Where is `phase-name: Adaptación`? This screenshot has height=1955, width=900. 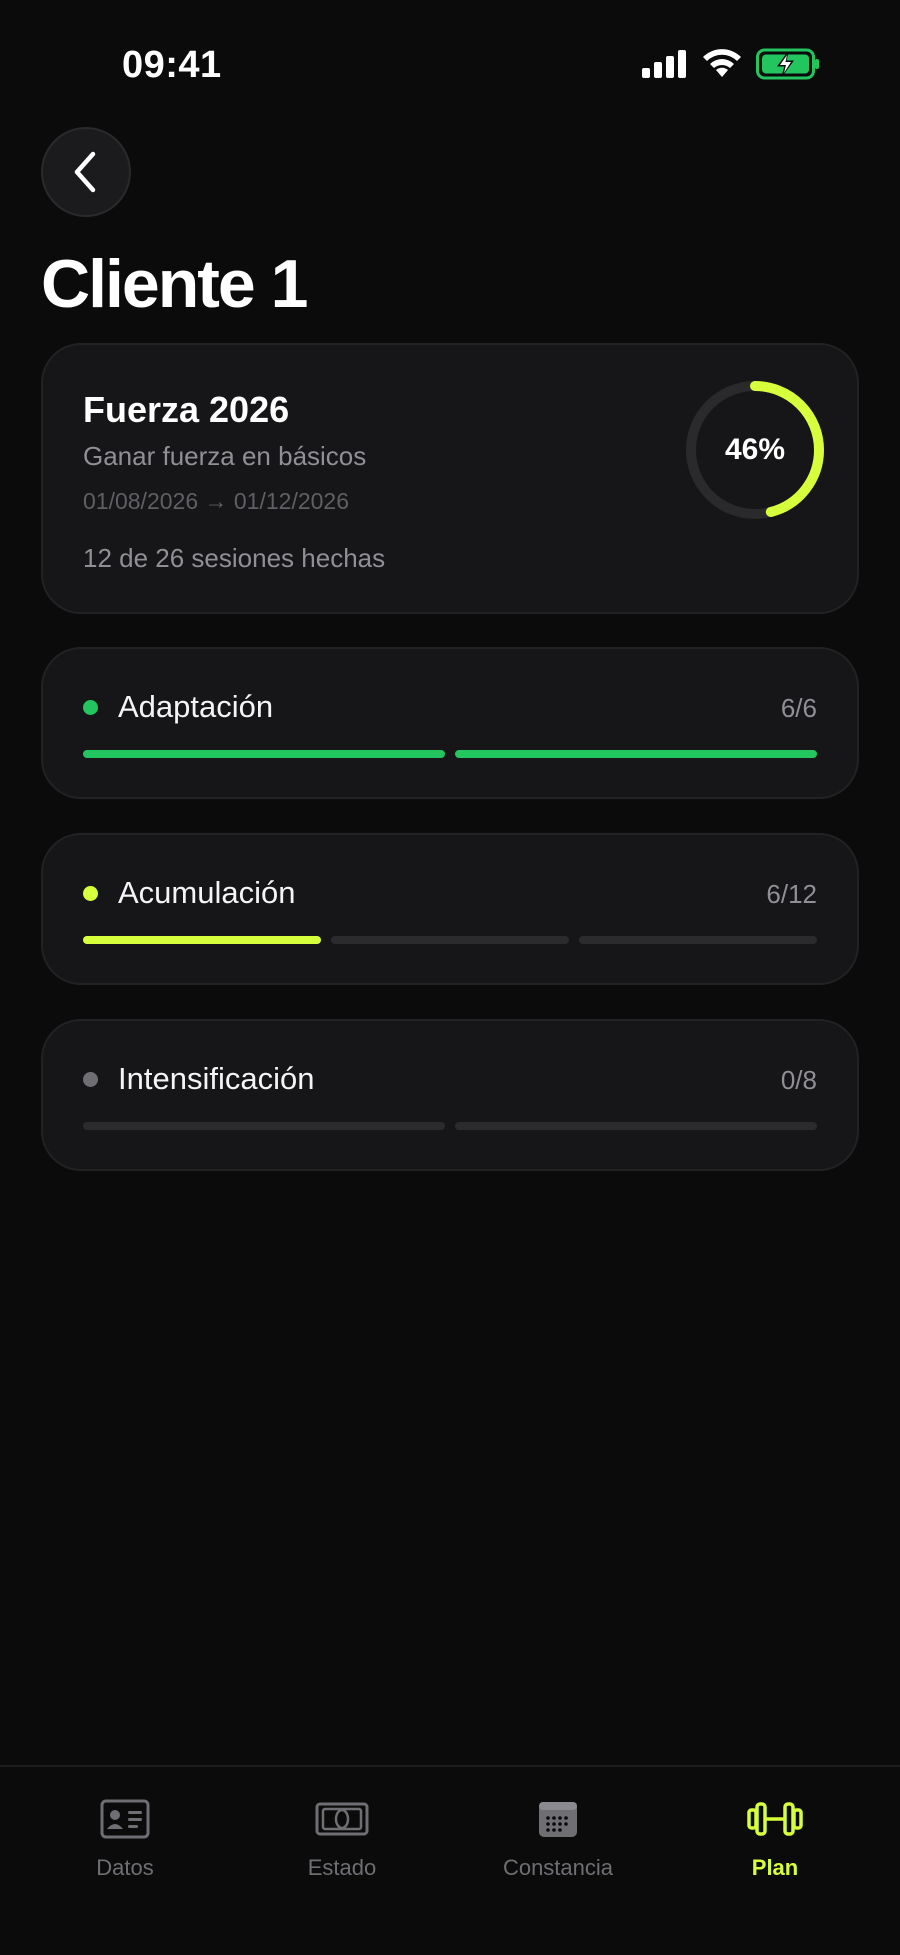
phase-name: Adaptación is located at coordinates (196, 706).